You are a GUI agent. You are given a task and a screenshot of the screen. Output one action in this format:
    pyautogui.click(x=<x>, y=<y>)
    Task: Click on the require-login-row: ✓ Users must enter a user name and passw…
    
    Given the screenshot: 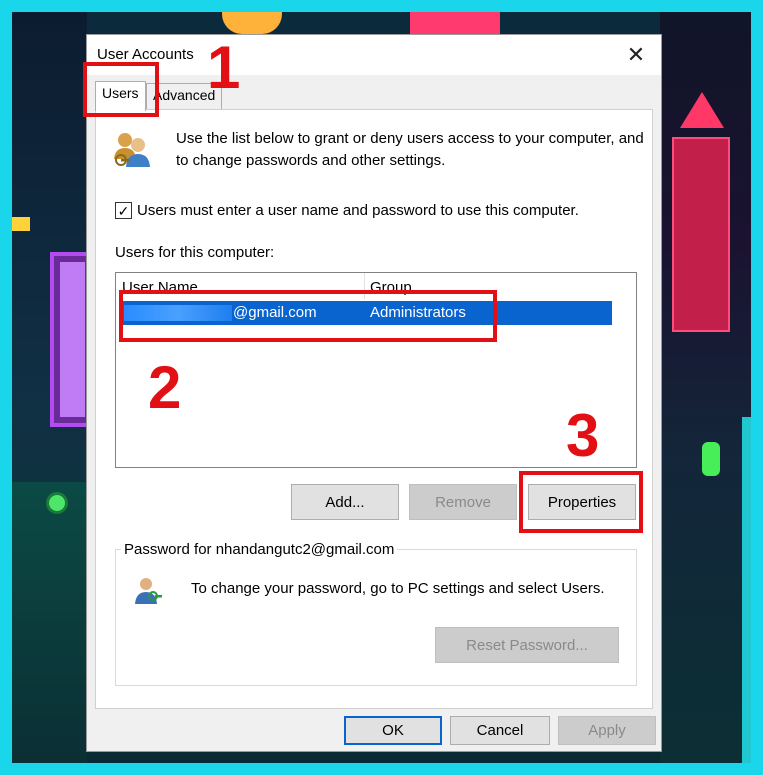 What is the action you would take?
    pyautogui.click(x=347, y=210)
    